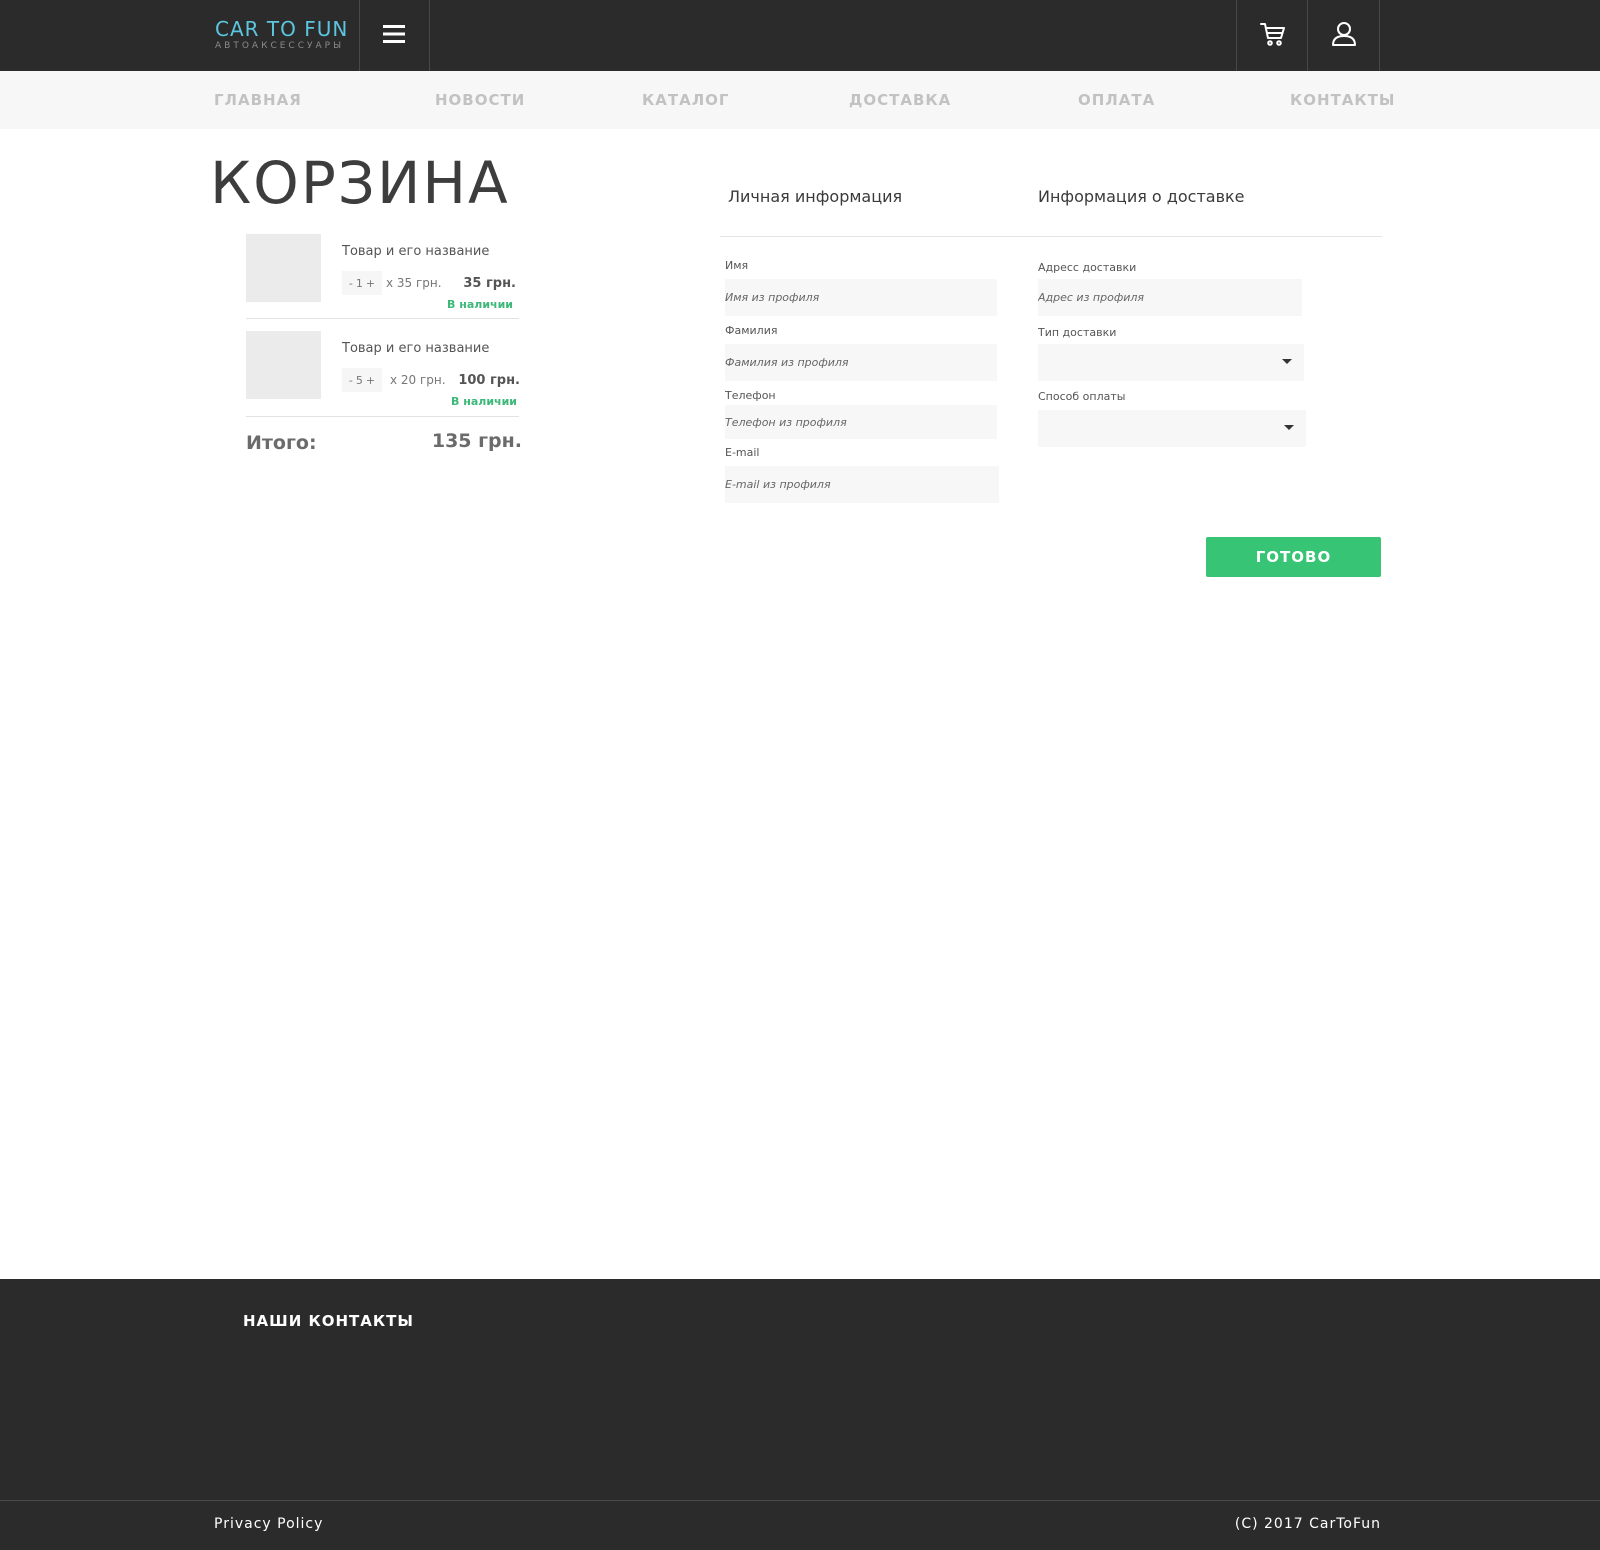 This screenshot has width=1600, height=1550. Describe the element at coordinates (281, 443) in the screenshot. I see `total-label: Итого:` at that location.